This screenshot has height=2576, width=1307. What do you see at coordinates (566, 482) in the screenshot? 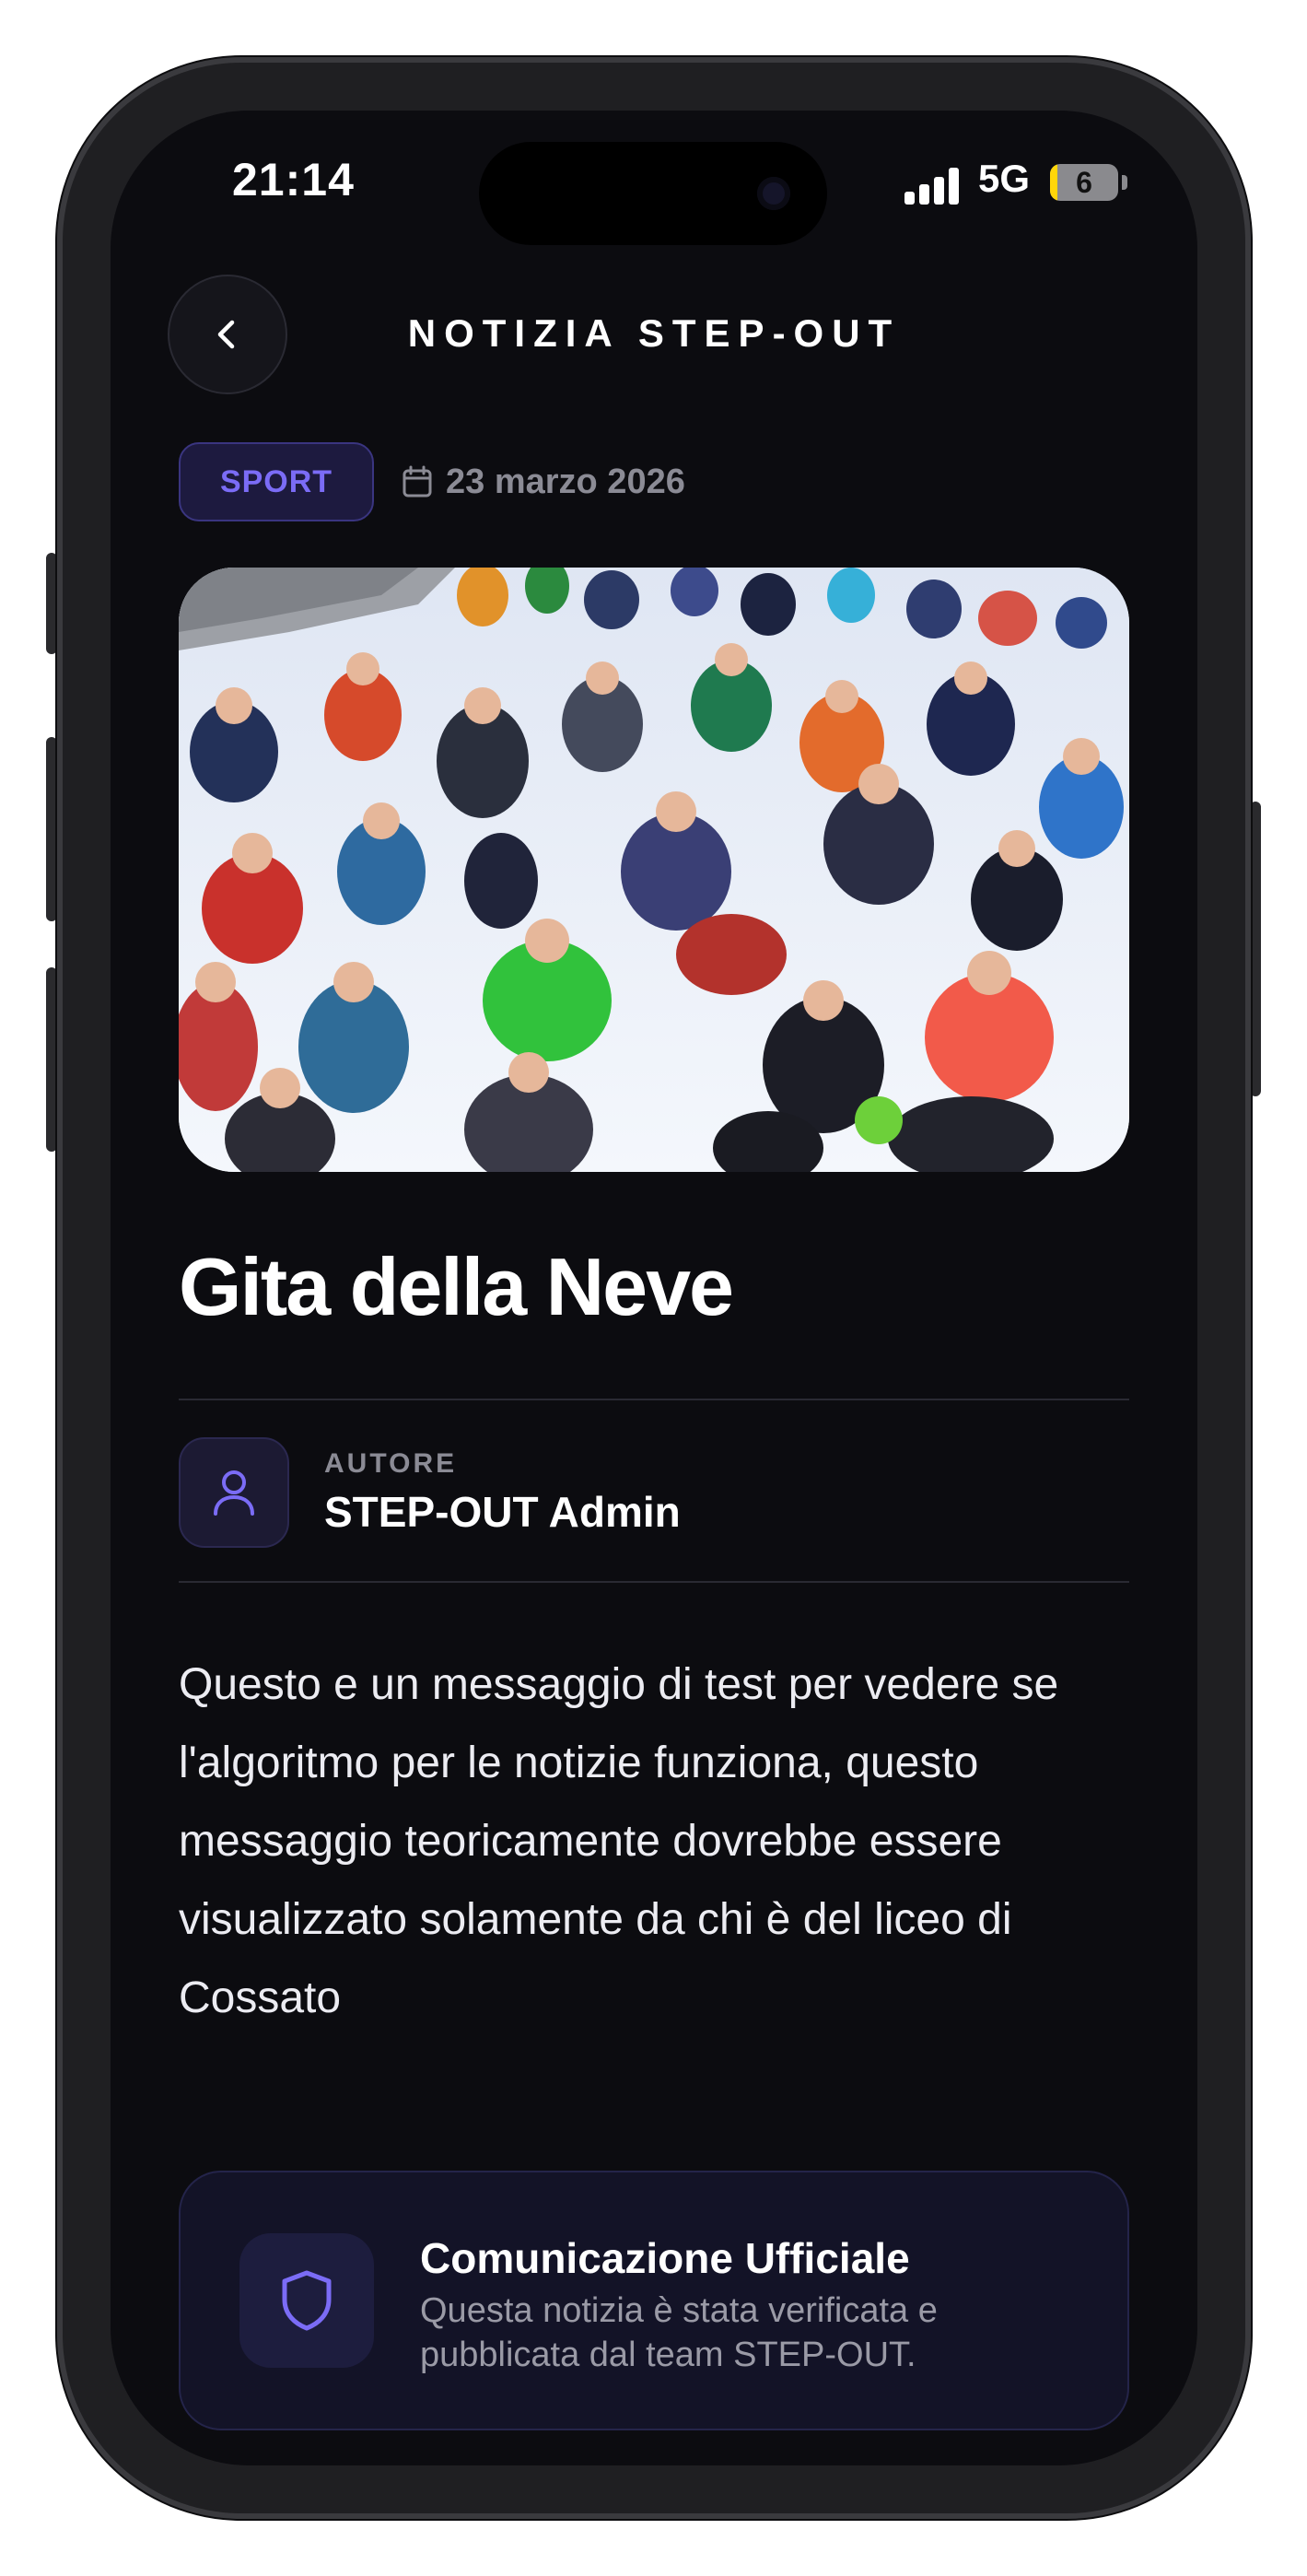
I see `date-text: 23 marzo 2026` at bounding box center [566, 482].